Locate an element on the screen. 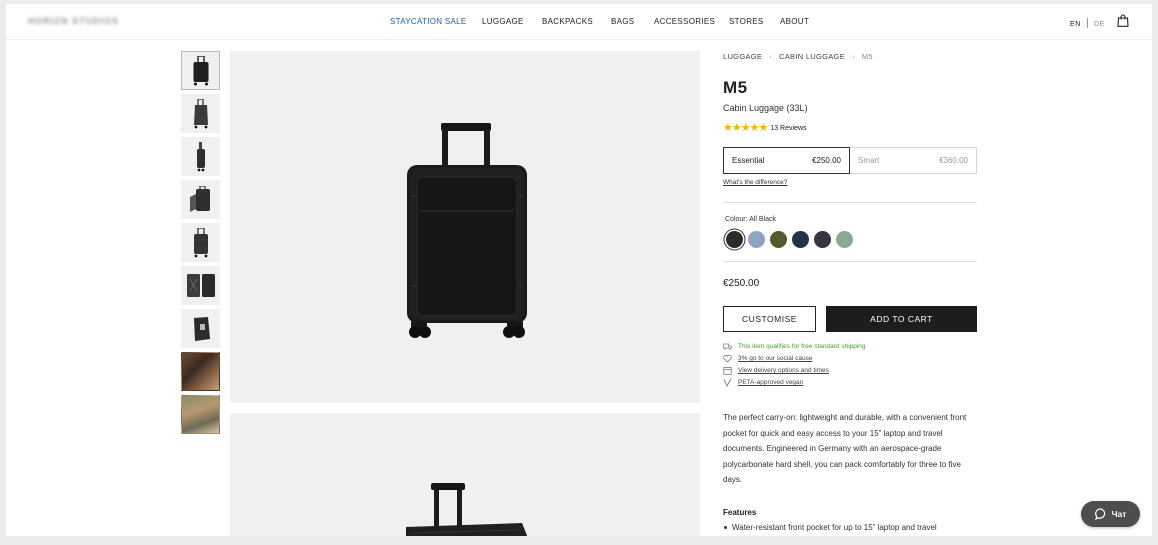  calendar-icon is located at coordinates (727, 371).